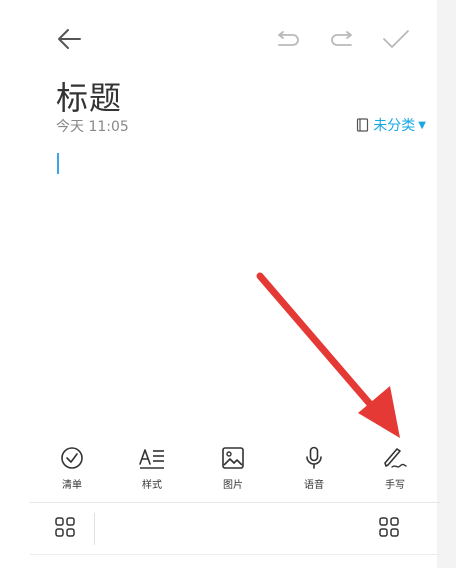 The width and height of the screenshot is (456, 568). Describe the element at coordinates (314, 485) in the screenshot. I see `toolbar-voice-label: 语音` at that location.